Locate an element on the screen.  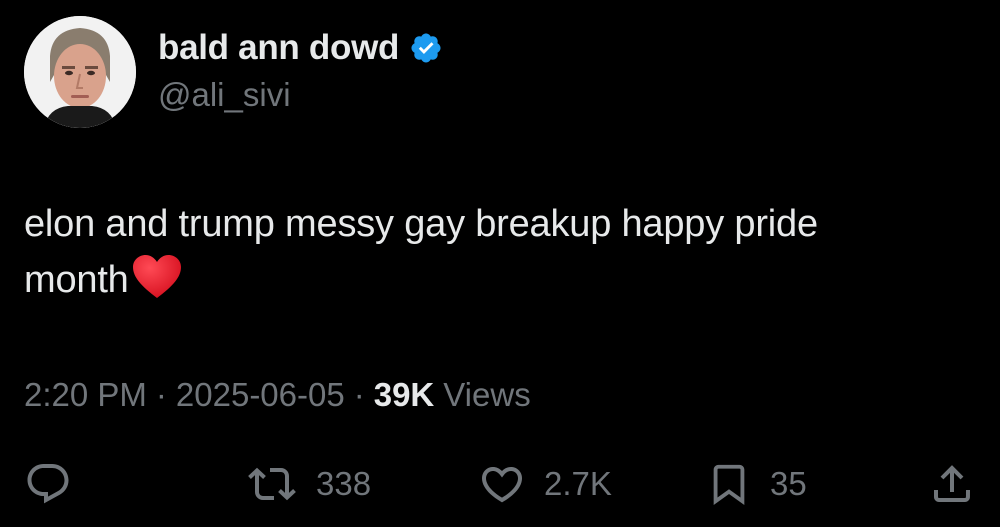
views-count: 39K is located at coordinates (404, 394).